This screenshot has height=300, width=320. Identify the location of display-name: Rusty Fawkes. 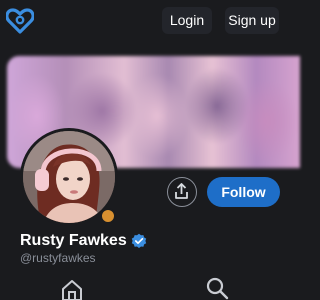
(73, 240).